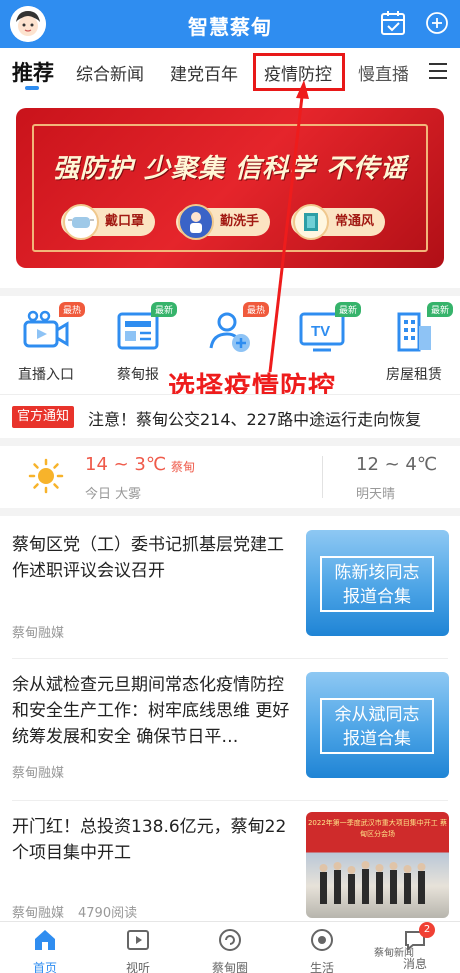  What do you see at coordinates (394, 953) in the screenshot?
I see `watermark: 蔡甸新闻` at bounding box center [394, 953].